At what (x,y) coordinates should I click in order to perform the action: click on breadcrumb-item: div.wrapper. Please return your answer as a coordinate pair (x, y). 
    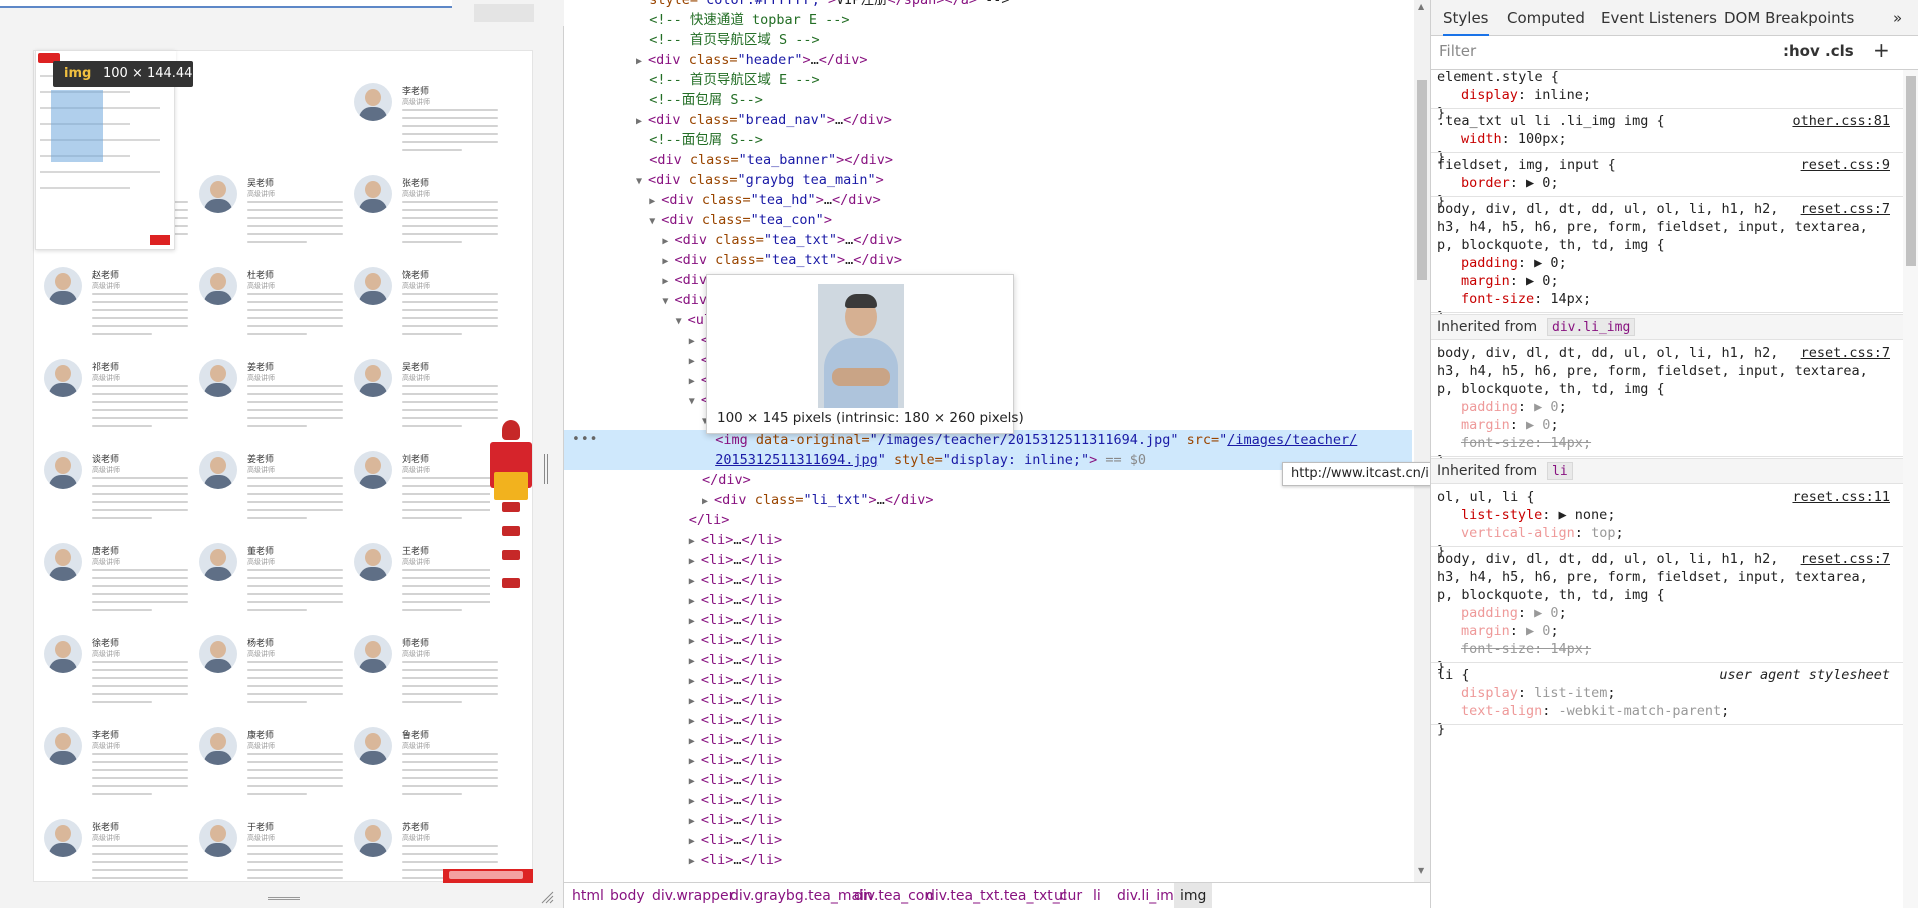
    Looking at the image, I should click on (693, 895).